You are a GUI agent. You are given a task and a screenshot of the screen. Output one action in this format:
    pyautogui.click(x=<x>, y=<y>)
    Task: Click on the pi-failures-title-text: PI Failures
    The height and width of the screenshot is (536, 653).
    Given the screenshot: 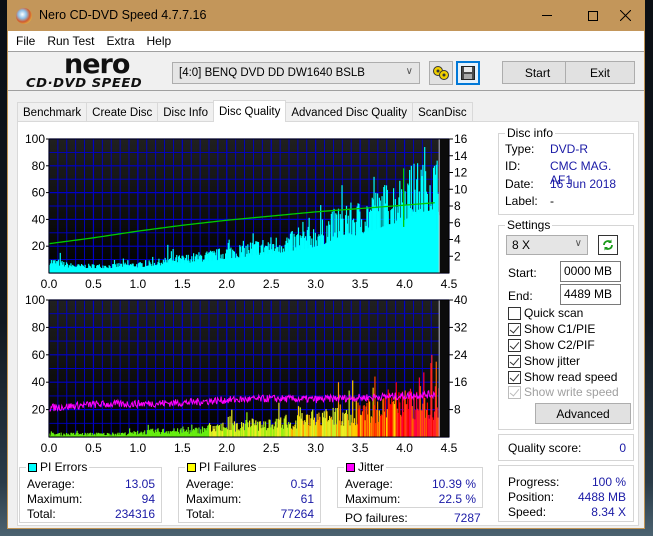 What is the action you would take?
    pyautogui.click(x=228, y=467)
    